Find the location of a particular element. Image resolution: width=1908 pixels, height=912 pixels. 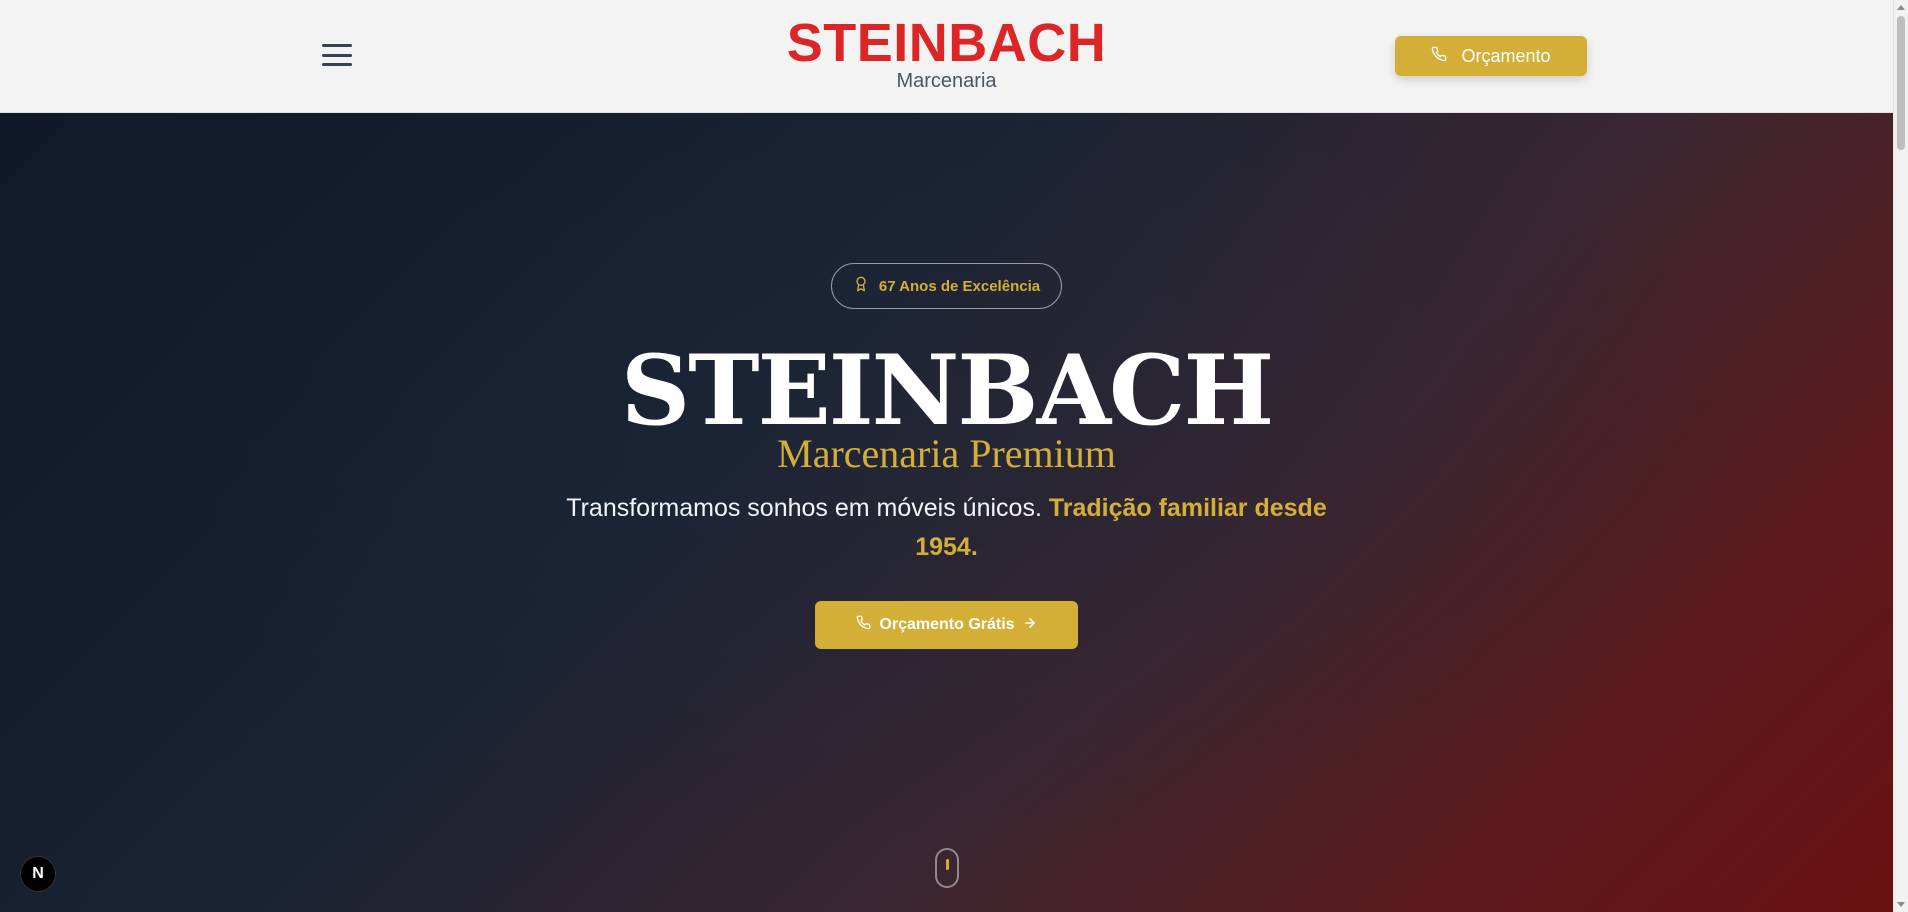

scrollbar-thumb is located at coordinates (1901, 83).